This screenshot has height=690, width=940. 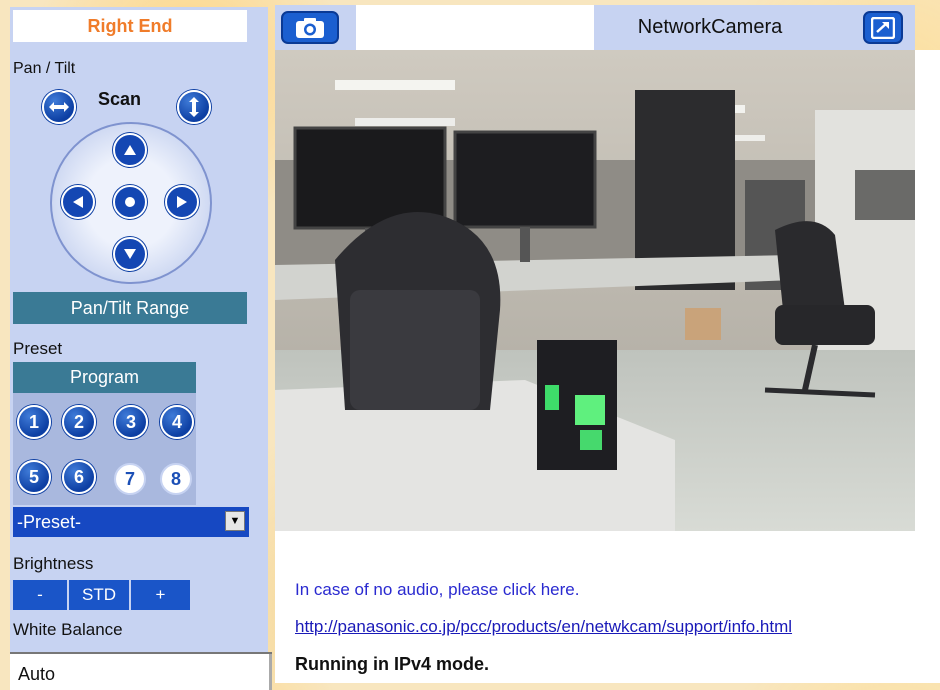 I want to click on preset-grid: 1 2 3 4 5 6 7 8, so click(x=104, y=449).